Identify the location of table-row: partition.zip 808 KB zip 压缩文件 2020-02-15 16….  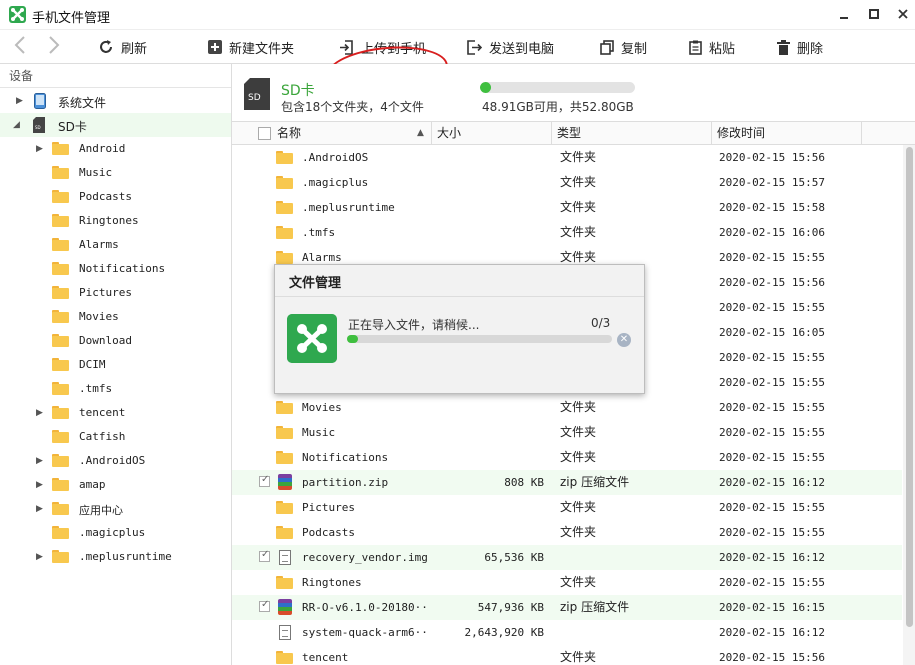
(567, 482).